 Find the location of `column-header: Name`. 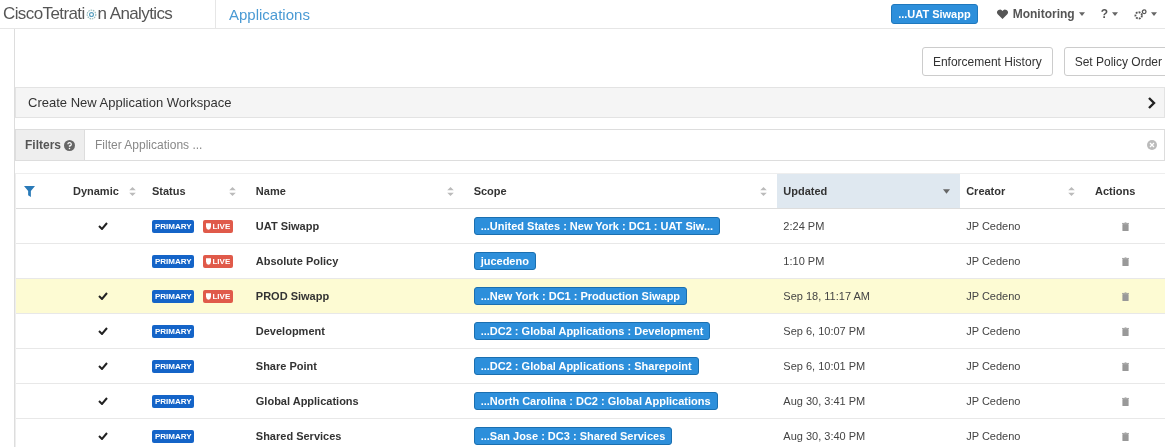

column-header: Name is located at coordinates (354, 191).